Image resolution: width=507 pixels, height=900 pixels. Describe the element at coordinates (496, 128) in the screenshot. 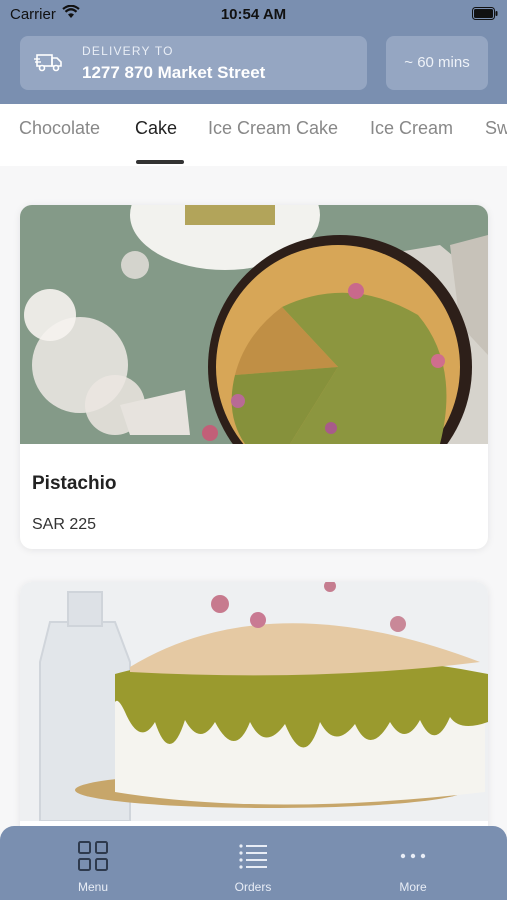

I see `tab-sweets: Sw` at that location.